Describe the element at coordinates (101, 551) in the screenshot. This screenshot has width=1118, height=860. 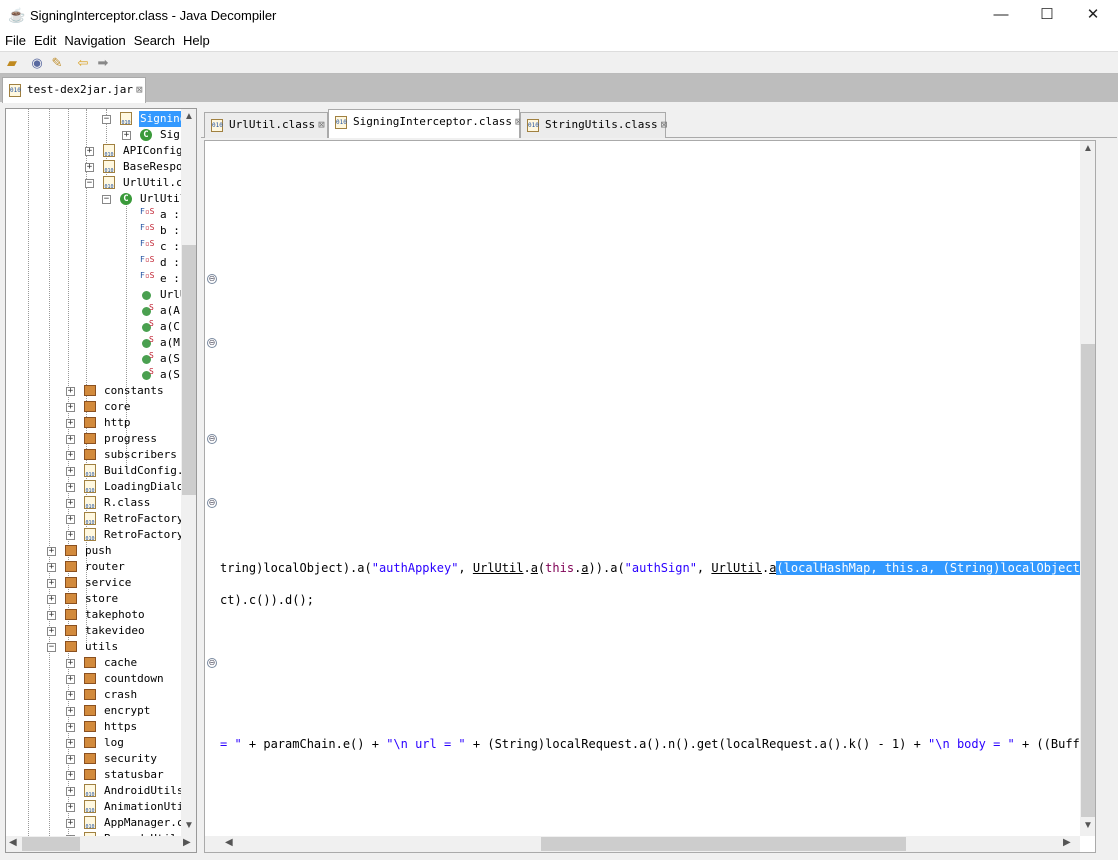
I see `tree-item: + push` at that location.